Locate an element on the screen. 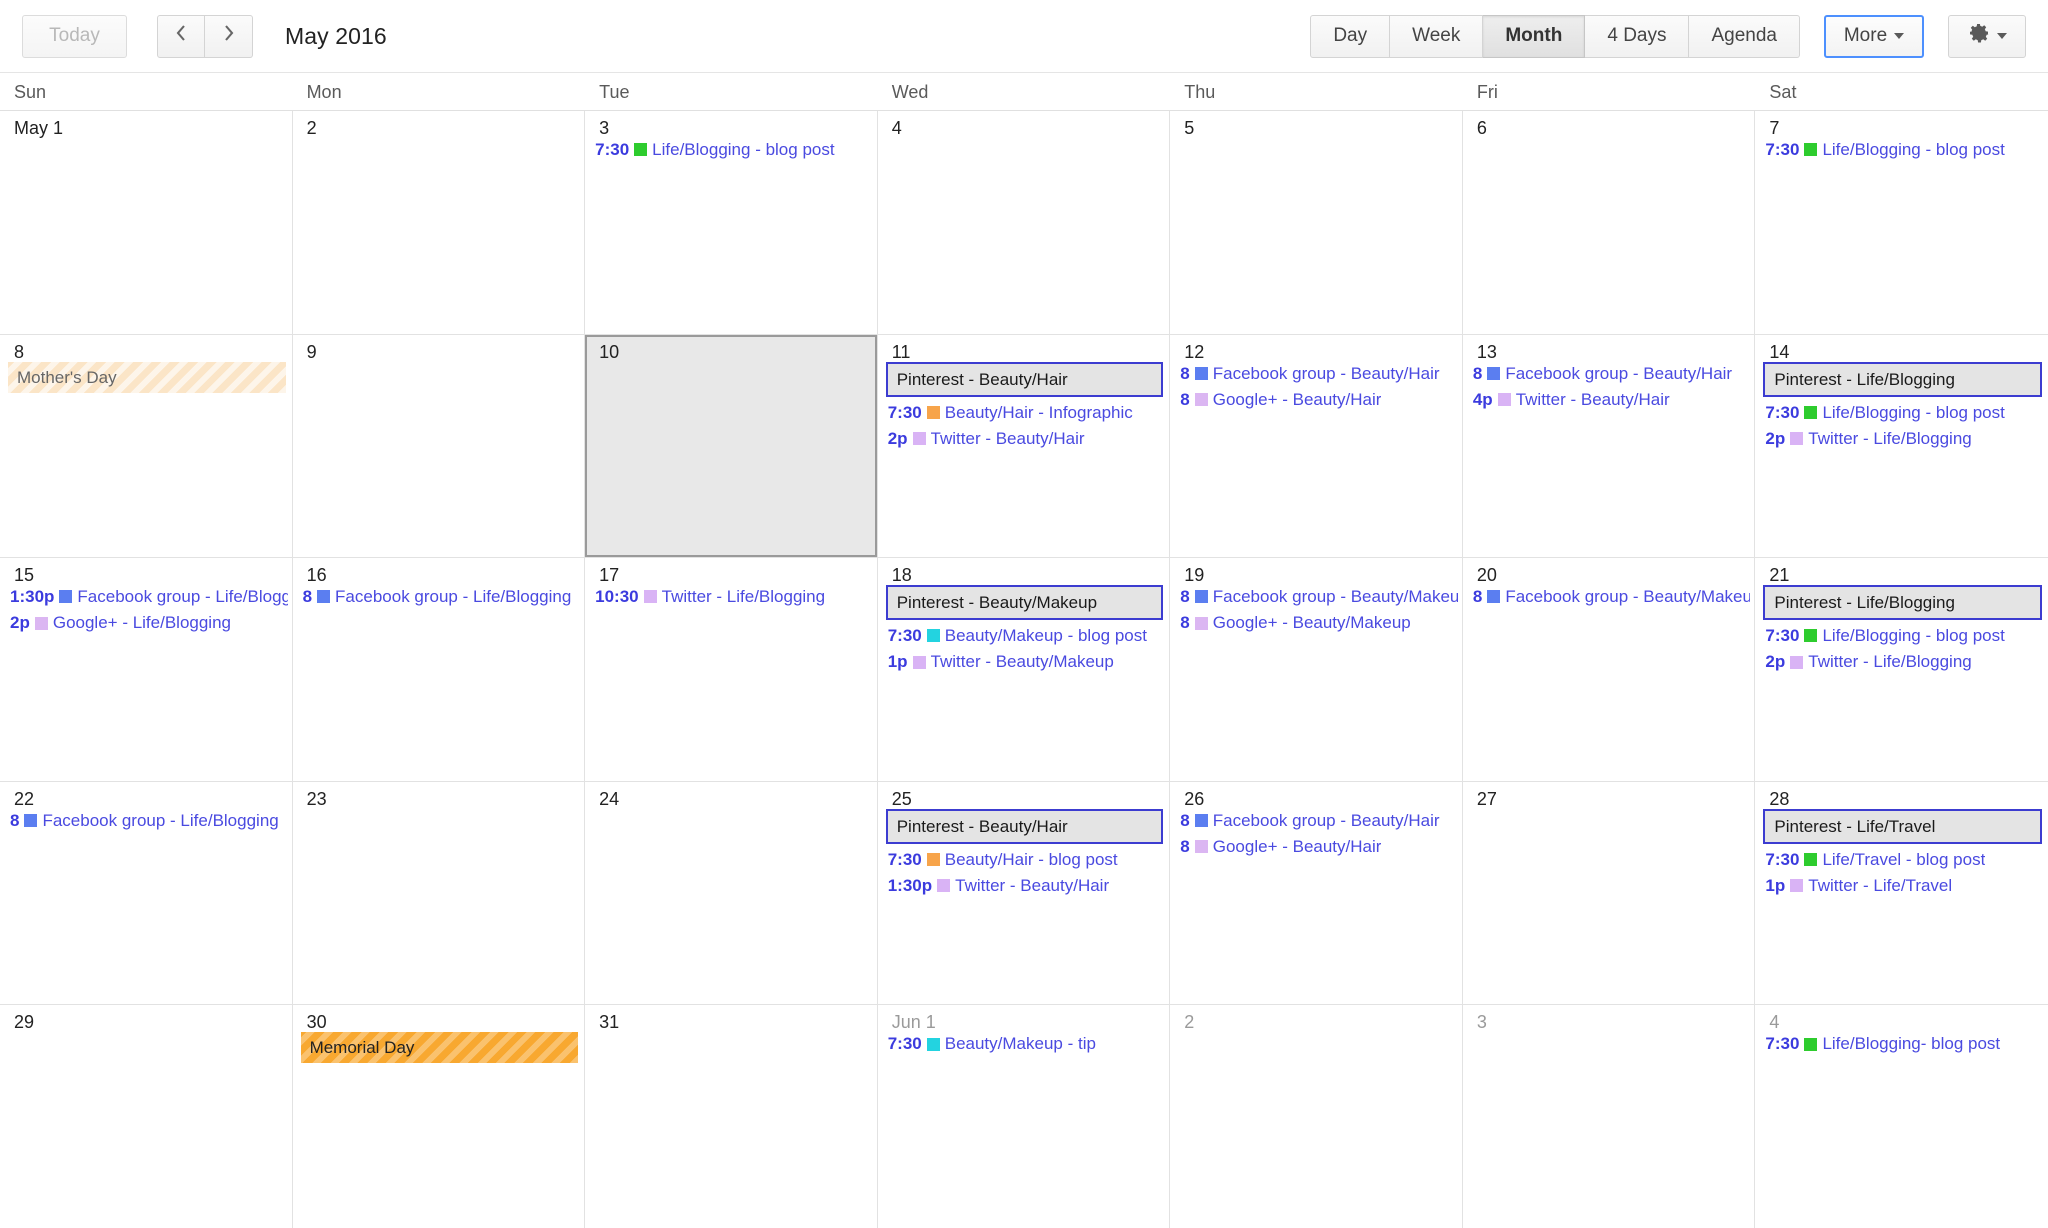 The height and width of the screenshot is (1228, 2048). timed-event-chip: 1p Twitter - Beauty/Makeup is located at coordinates (1026, 662).